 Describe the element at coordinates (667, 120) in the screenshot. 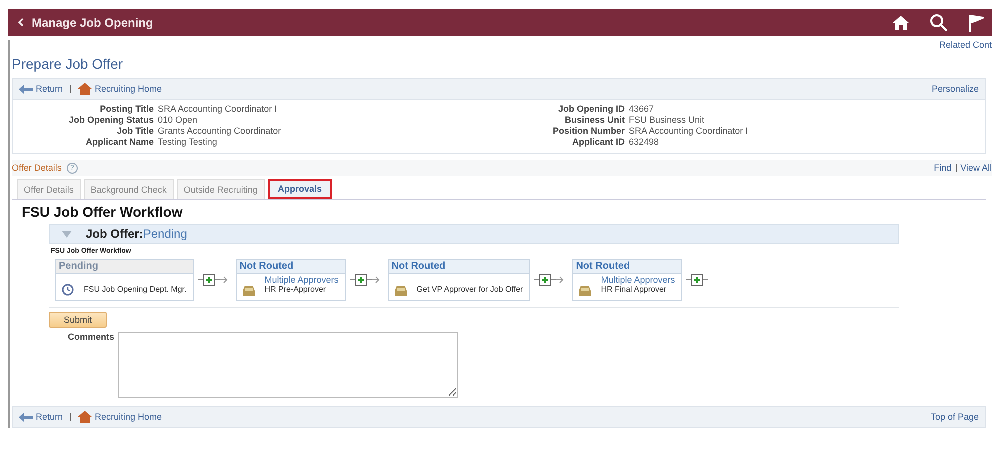

I see `field-value: FSU Business Unit` at that location.